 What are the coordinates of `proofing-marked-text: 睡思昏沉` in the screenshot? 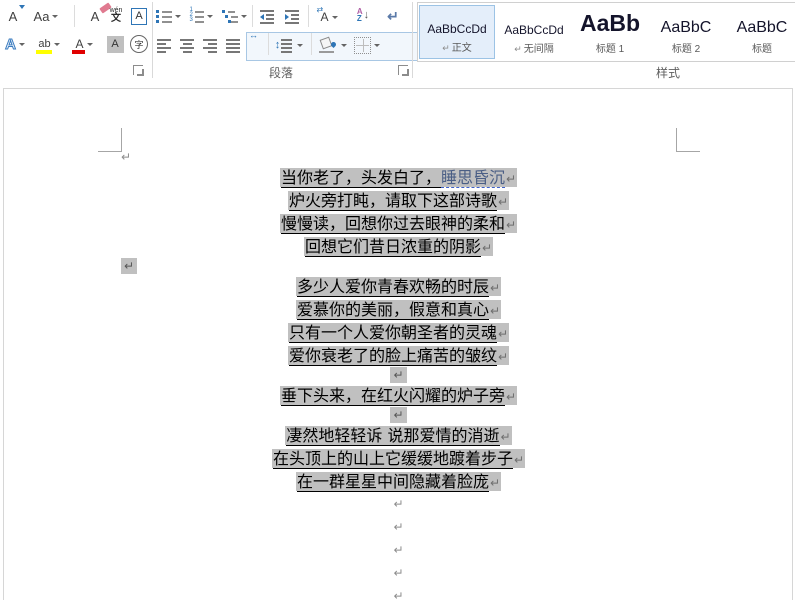 It's located at (472, 178).